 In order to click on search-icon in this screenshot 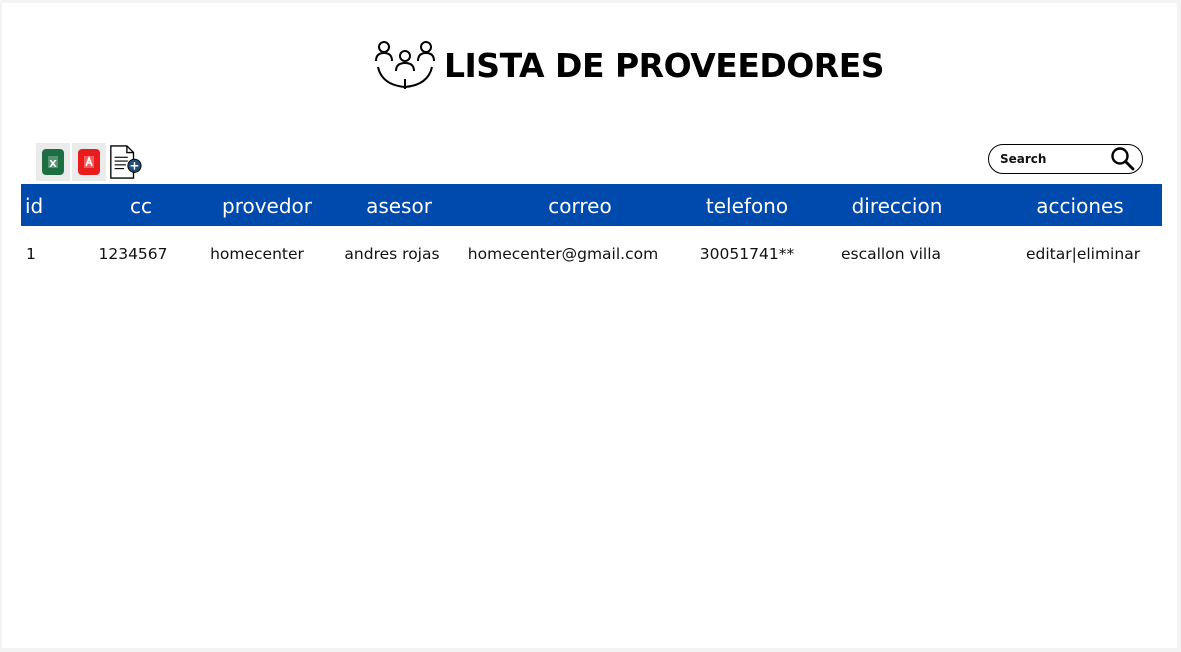, I will do `click(1123, 159)`.